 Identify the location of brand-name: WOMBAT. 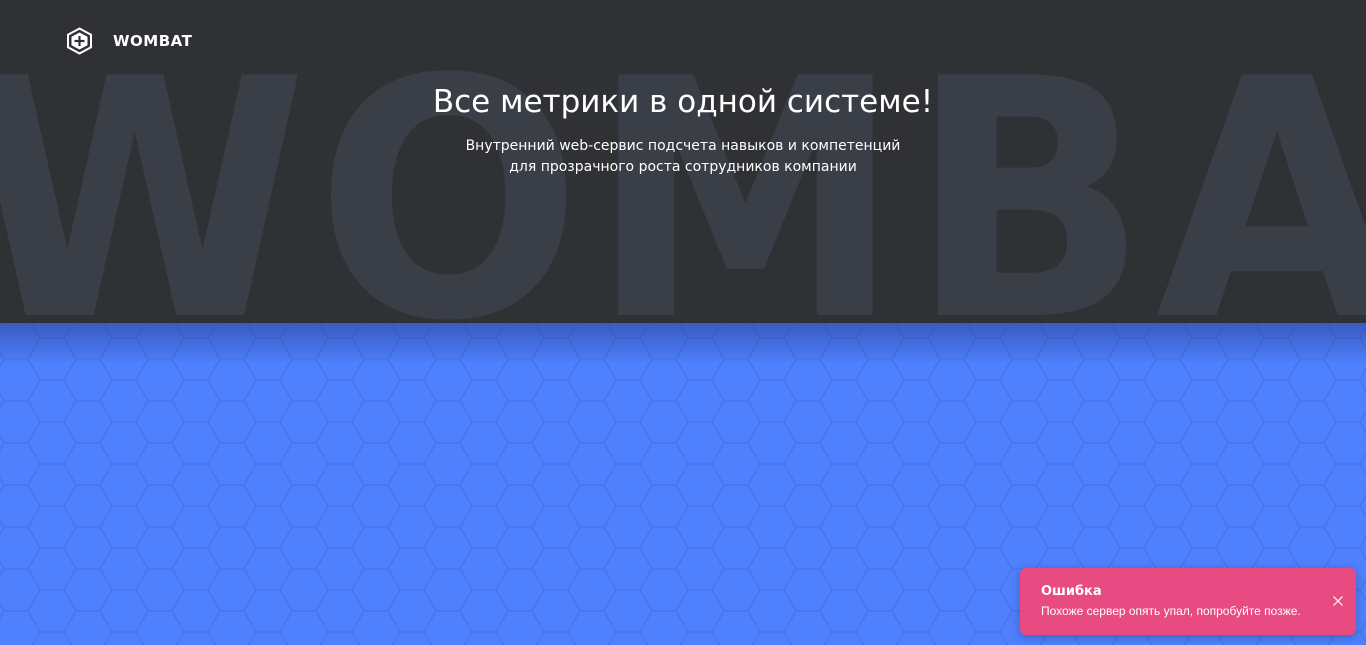
(153, 41).